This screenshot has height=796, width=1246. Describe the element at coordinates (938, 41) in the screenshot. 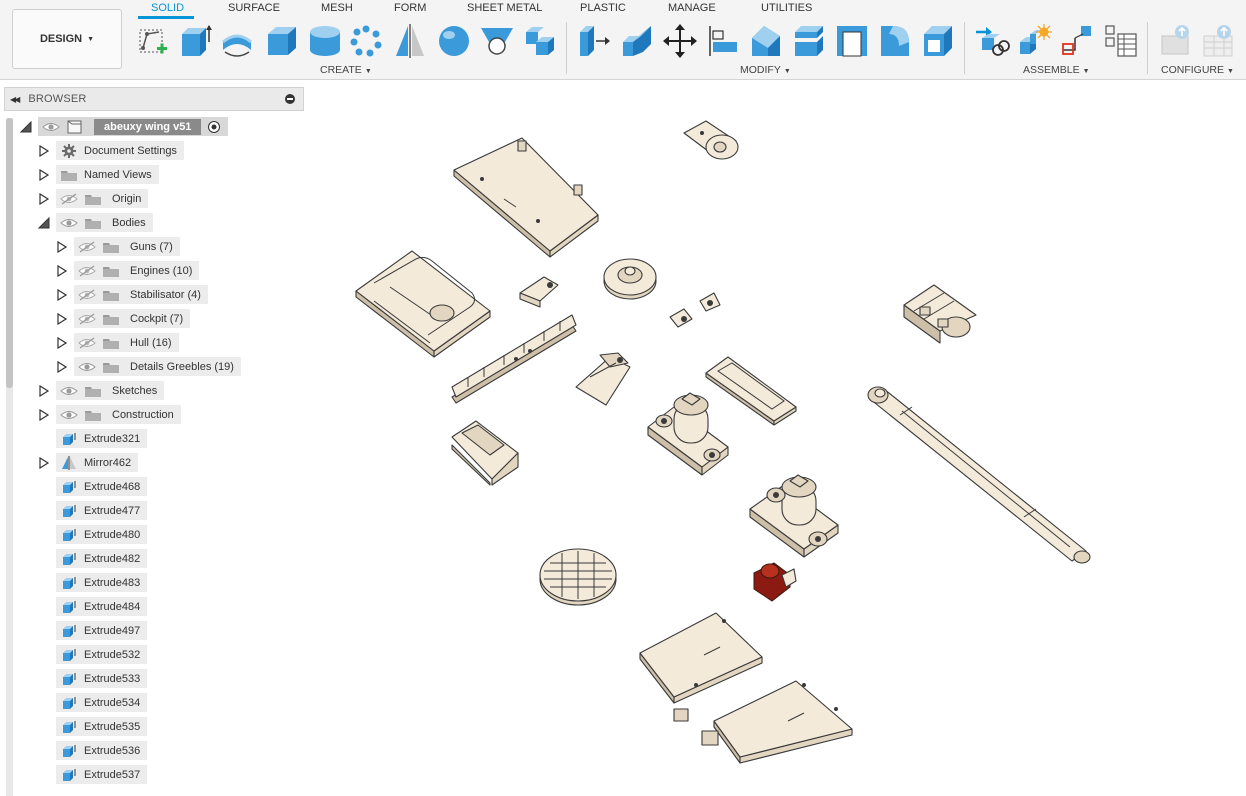

I see `draft-icon` at that location.